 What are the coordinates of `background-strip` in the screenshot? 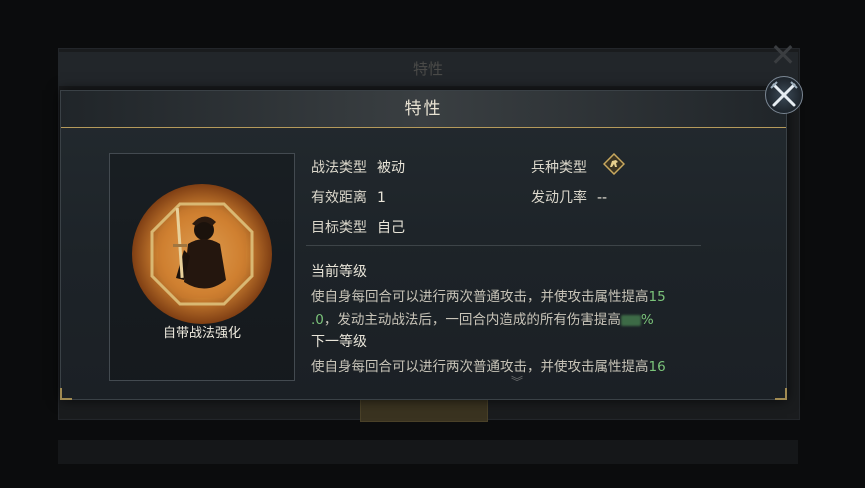 It's located at (428, 452).